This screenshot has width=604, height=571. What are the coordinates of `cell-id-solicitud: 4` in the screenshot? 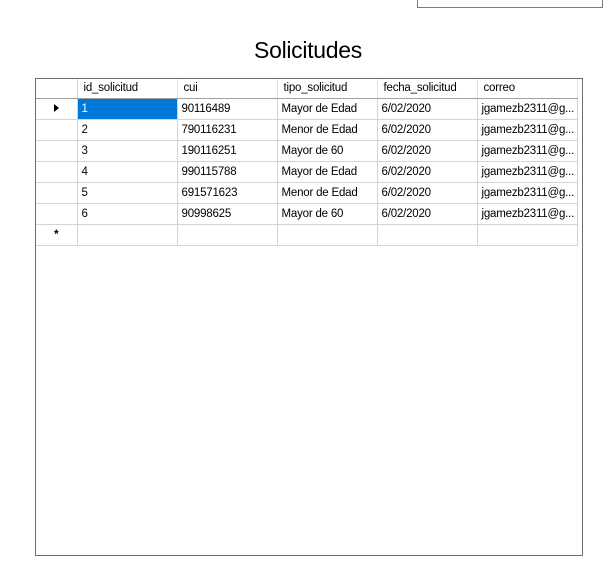 It's located at (127, 172).